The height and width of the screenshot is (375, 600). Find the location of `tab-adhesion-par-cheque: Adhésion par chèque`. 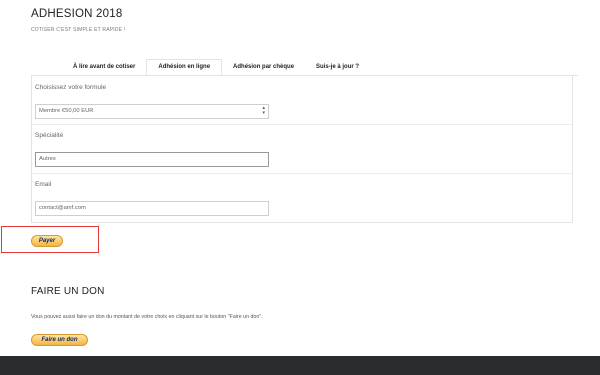

tab-adhesion-par-cheque: Adhésion par chèque is located at coordinates (263, 67).